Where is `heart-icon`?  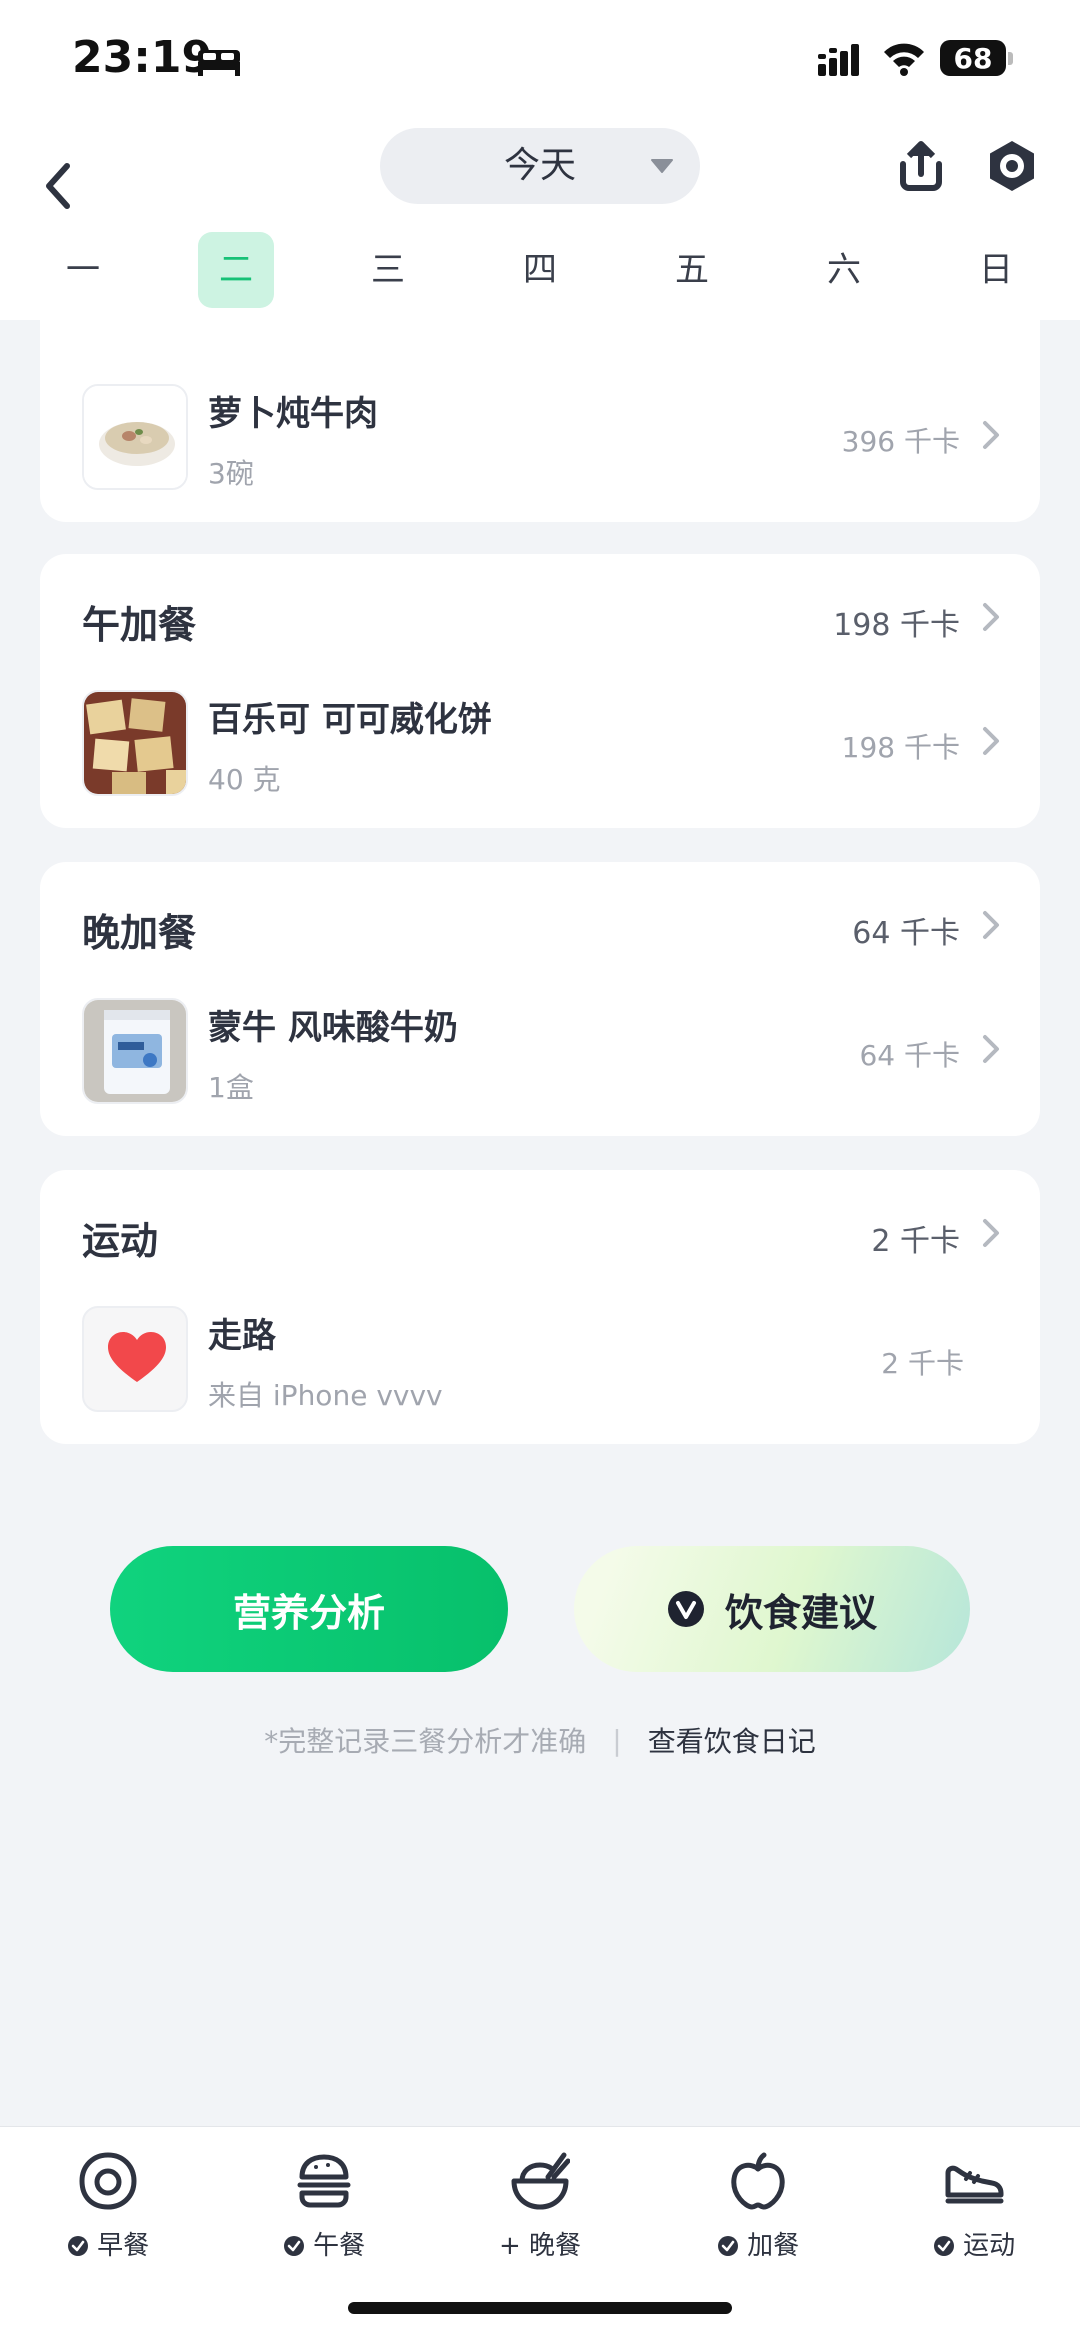 heart-icon is located at coordinates (137, 1357).